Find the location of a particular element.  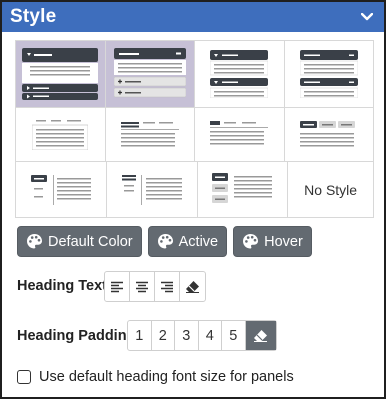

no-style-label: No Style is located at coordinates (331, 189).